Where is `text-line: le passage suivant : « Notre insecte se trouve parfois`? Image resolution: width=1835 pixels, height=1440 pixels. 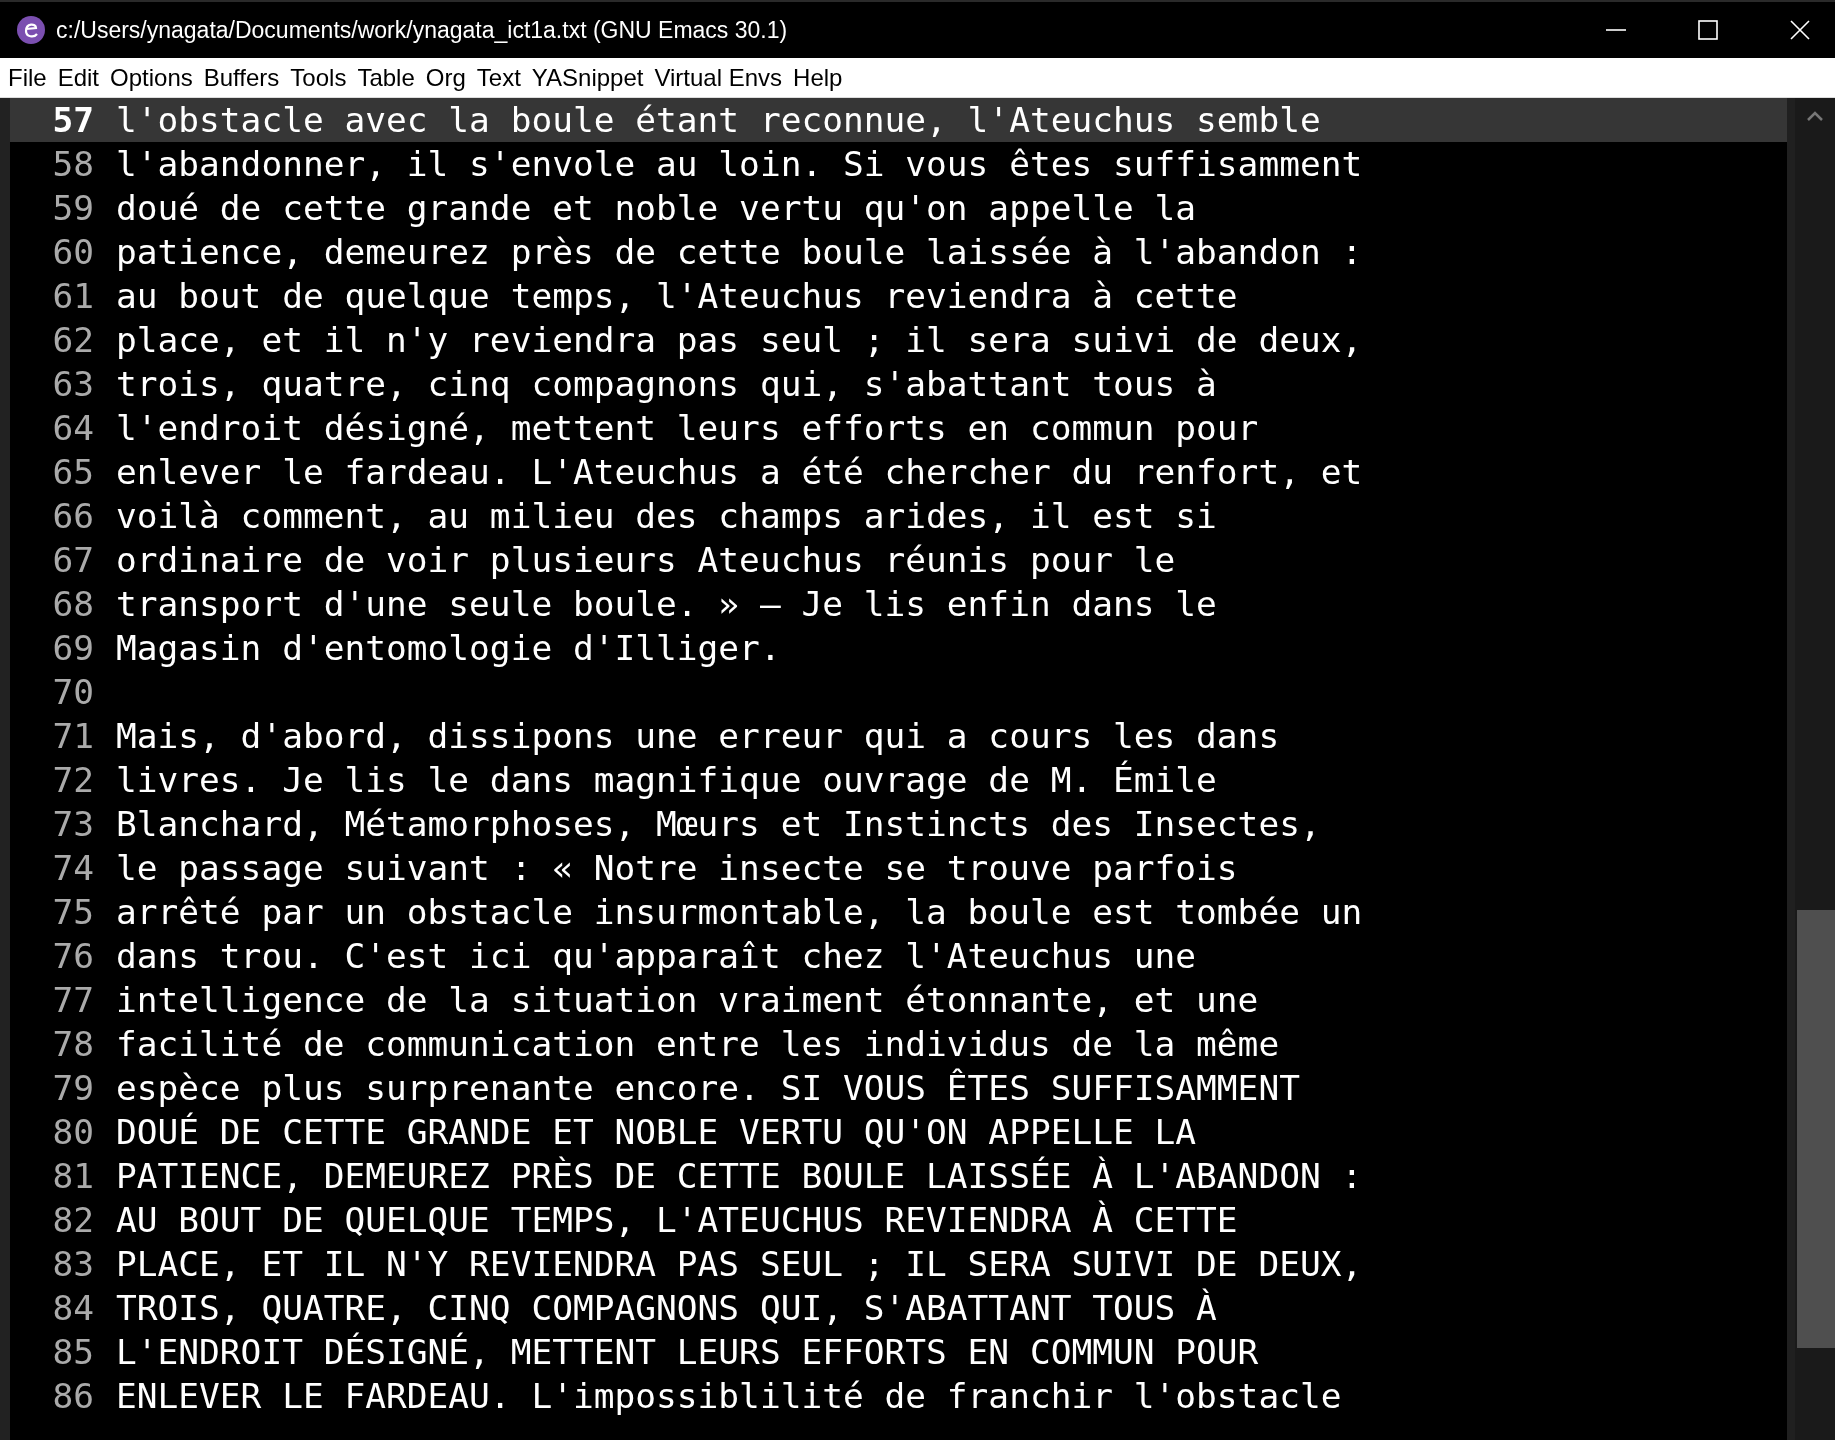
text-line: le passage suivant : « Notre insecte se trouve parfois is located at coordinates (677, 868).